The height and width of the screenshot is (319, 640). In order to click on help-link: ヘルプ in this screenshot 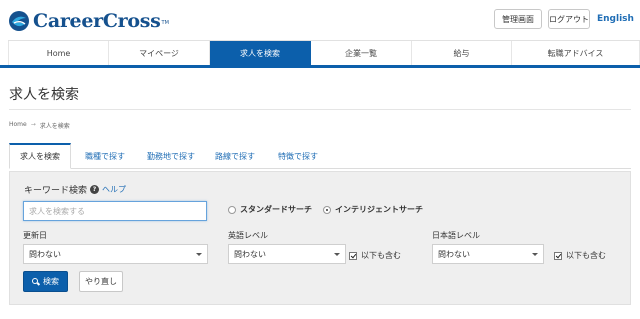, I will do `click(114, 189)`.